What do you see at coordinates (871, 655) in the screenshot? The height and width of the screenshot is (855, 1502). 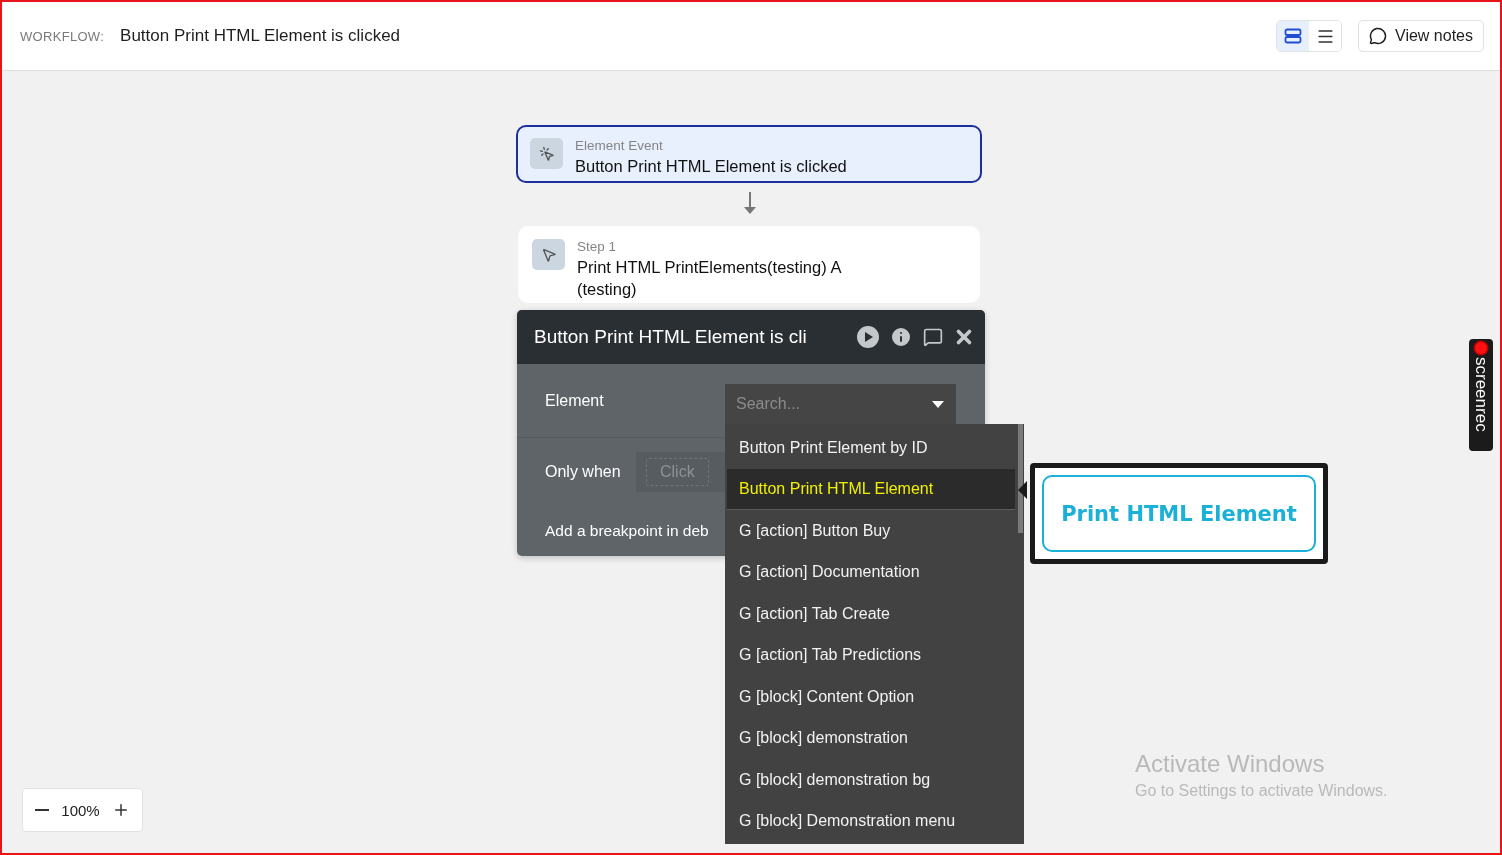 I see `dropdown-option: G [action] Tab Predictions` at bounding box center [871, 655].